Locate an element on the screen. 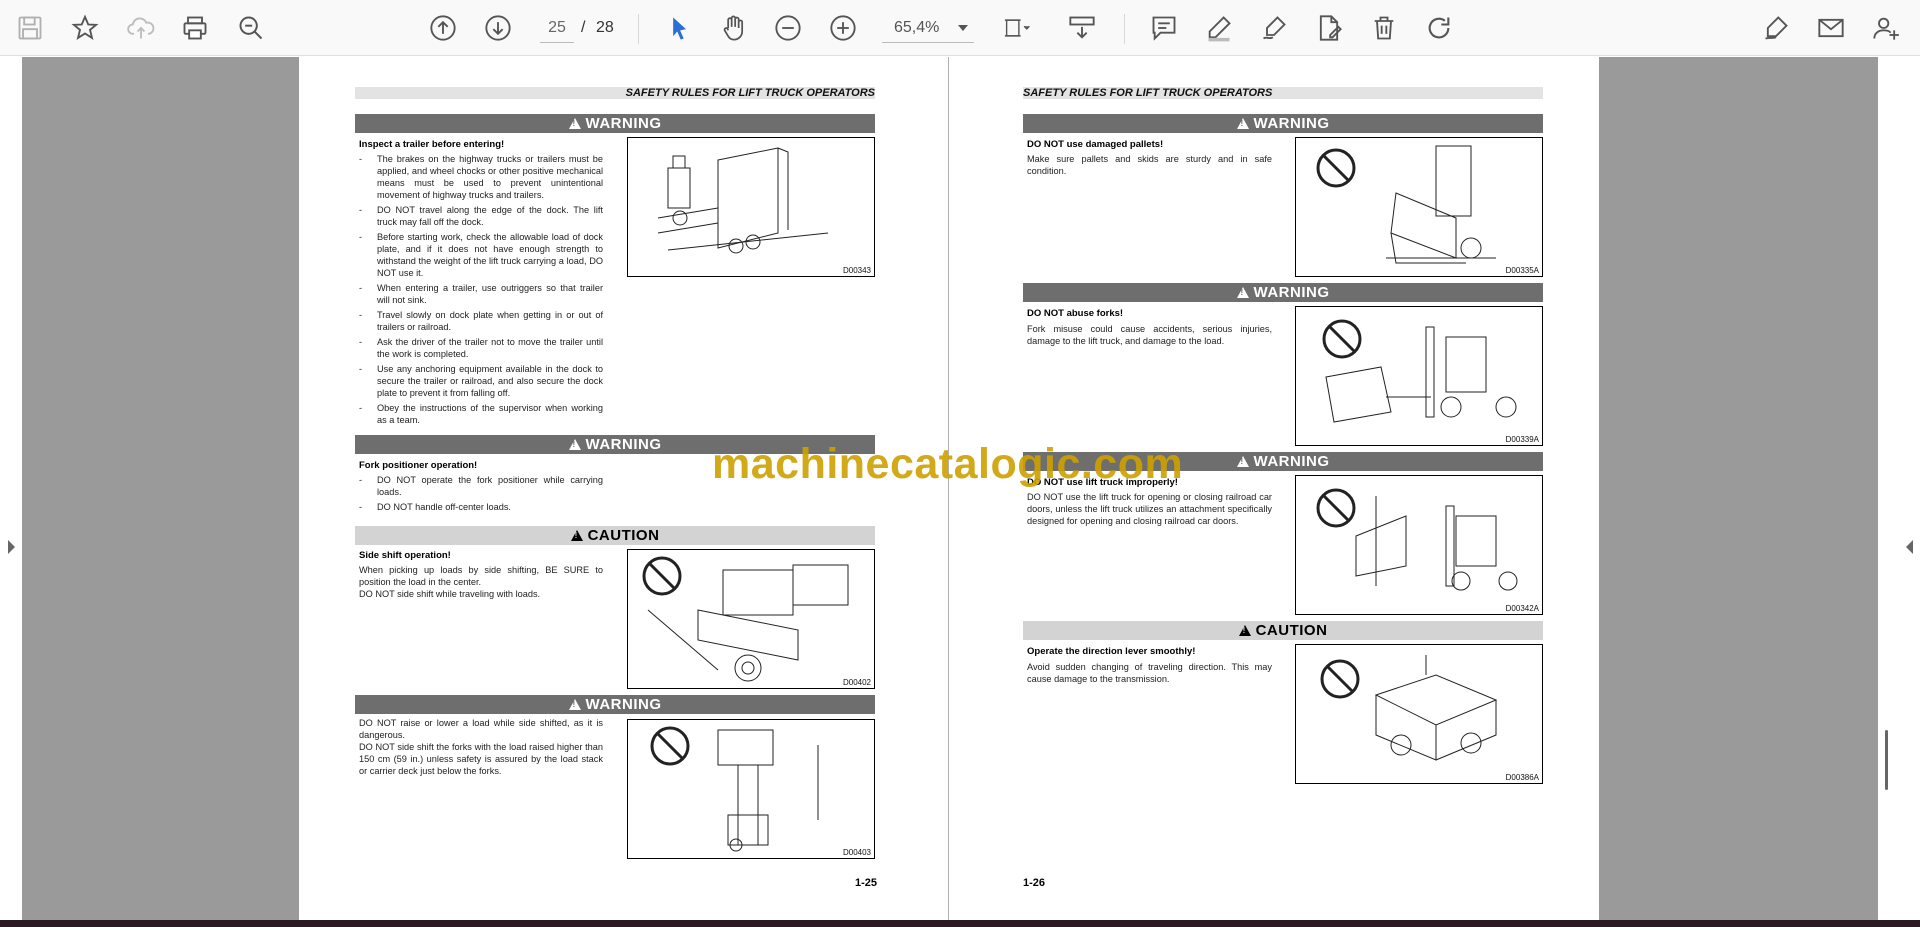 This screenshot has height=927, width=1920. watermark: machinecatalogic.com is located at coordinates (948, 464).